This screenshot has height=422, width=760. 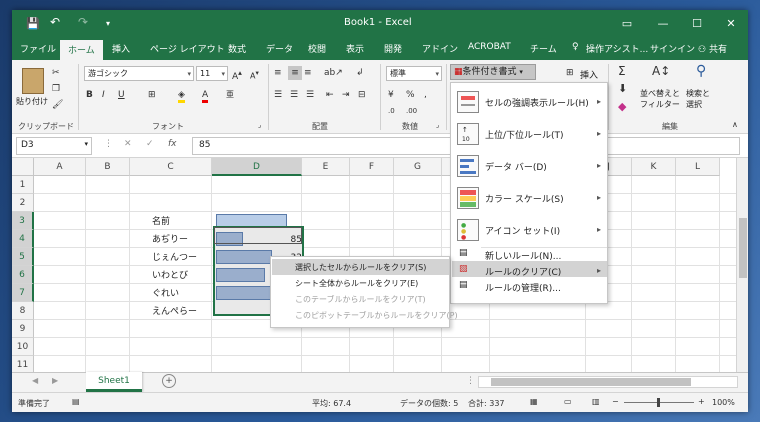 What do you see at coordinates (698, 99) in the screenshot?
I see `find-select-button: 検索と 選択` at bounding box center [698, 99].